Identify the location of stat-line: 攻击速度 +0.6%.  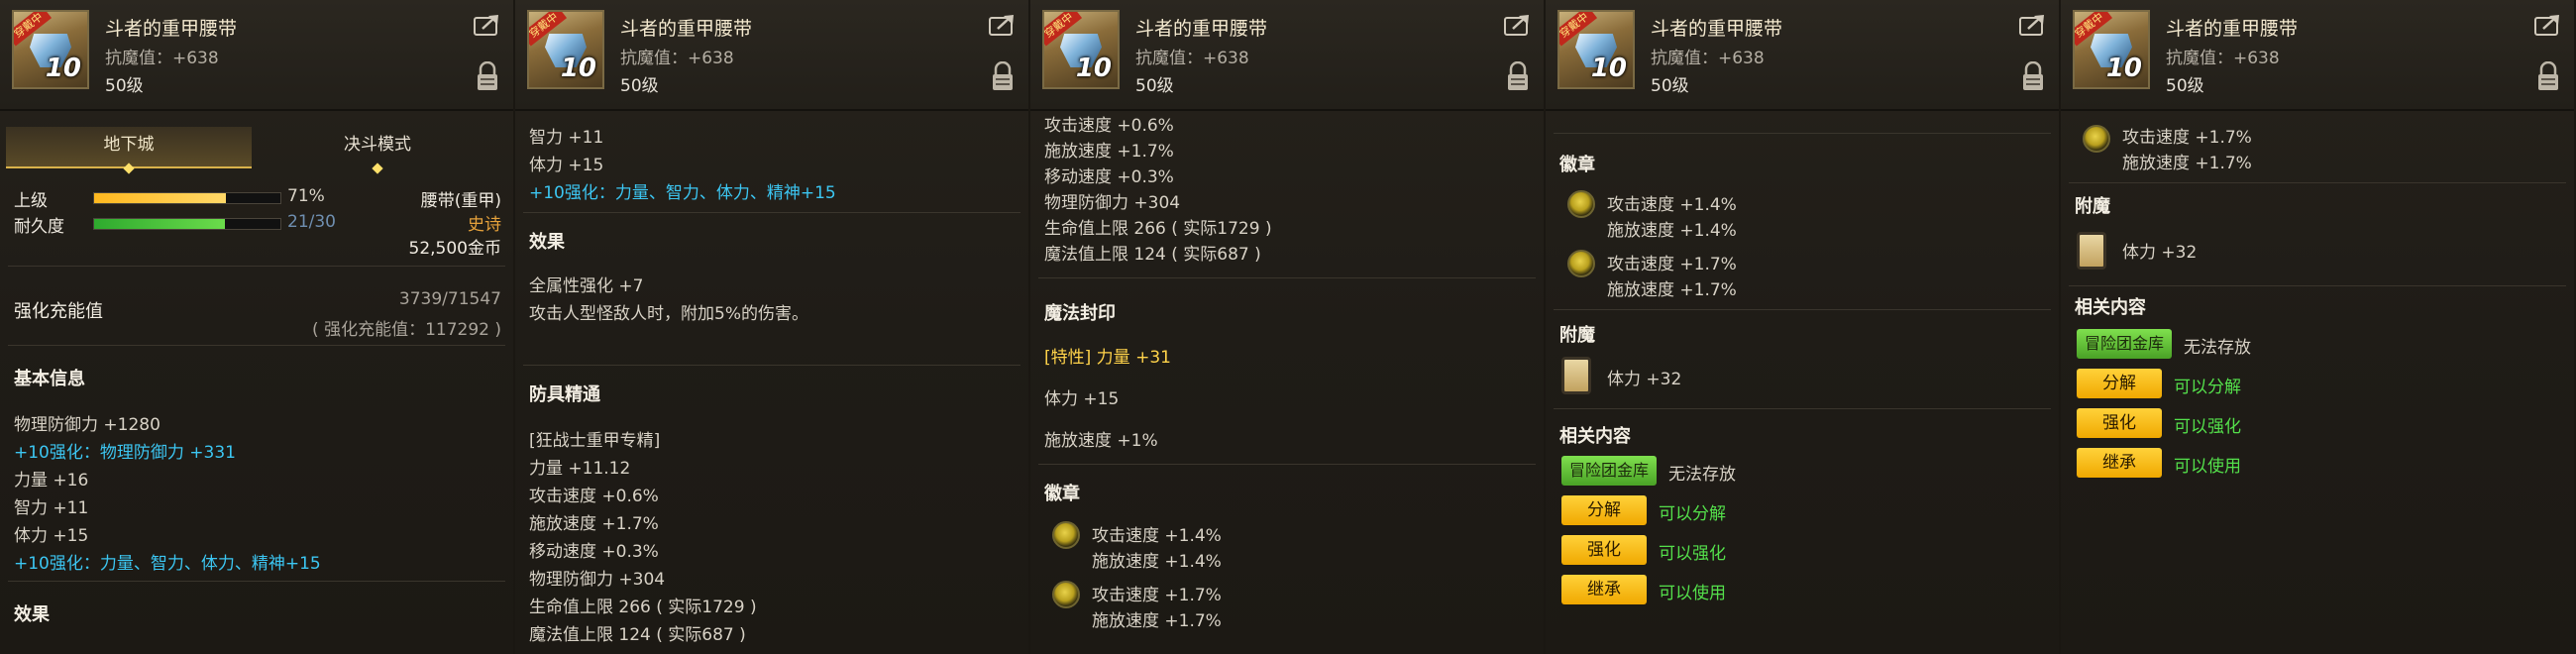
(1109, 126).